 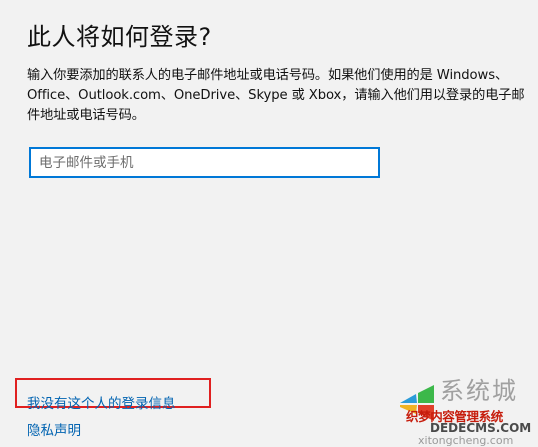 What do you see at coordinates (119, 37) in the screenshot?
I see `page-title: 此人将如何登录?` at bounding box center [119, 37].